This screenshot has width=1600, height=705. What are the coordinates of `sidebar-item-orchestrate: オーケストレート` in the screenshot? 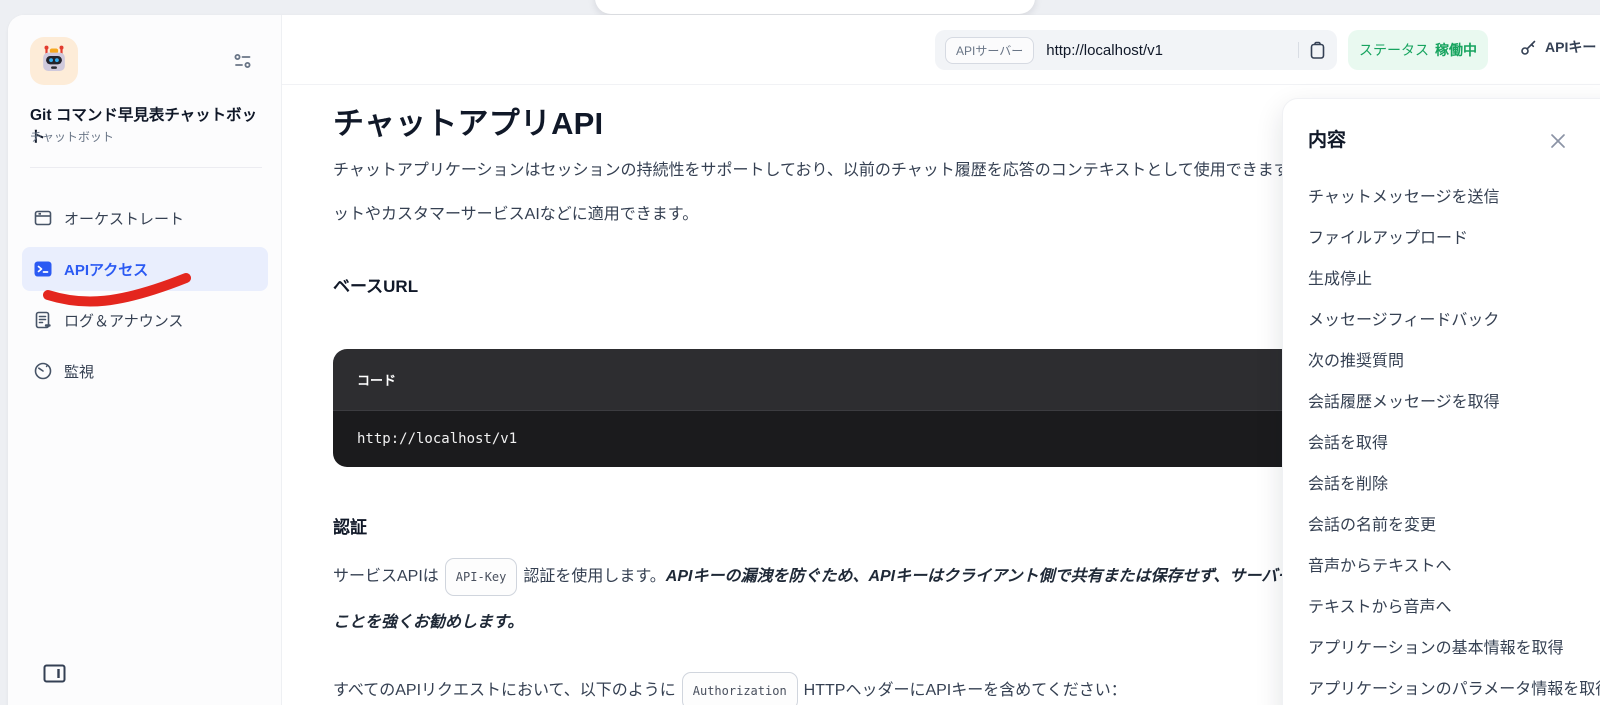 It's located at (145, 218).